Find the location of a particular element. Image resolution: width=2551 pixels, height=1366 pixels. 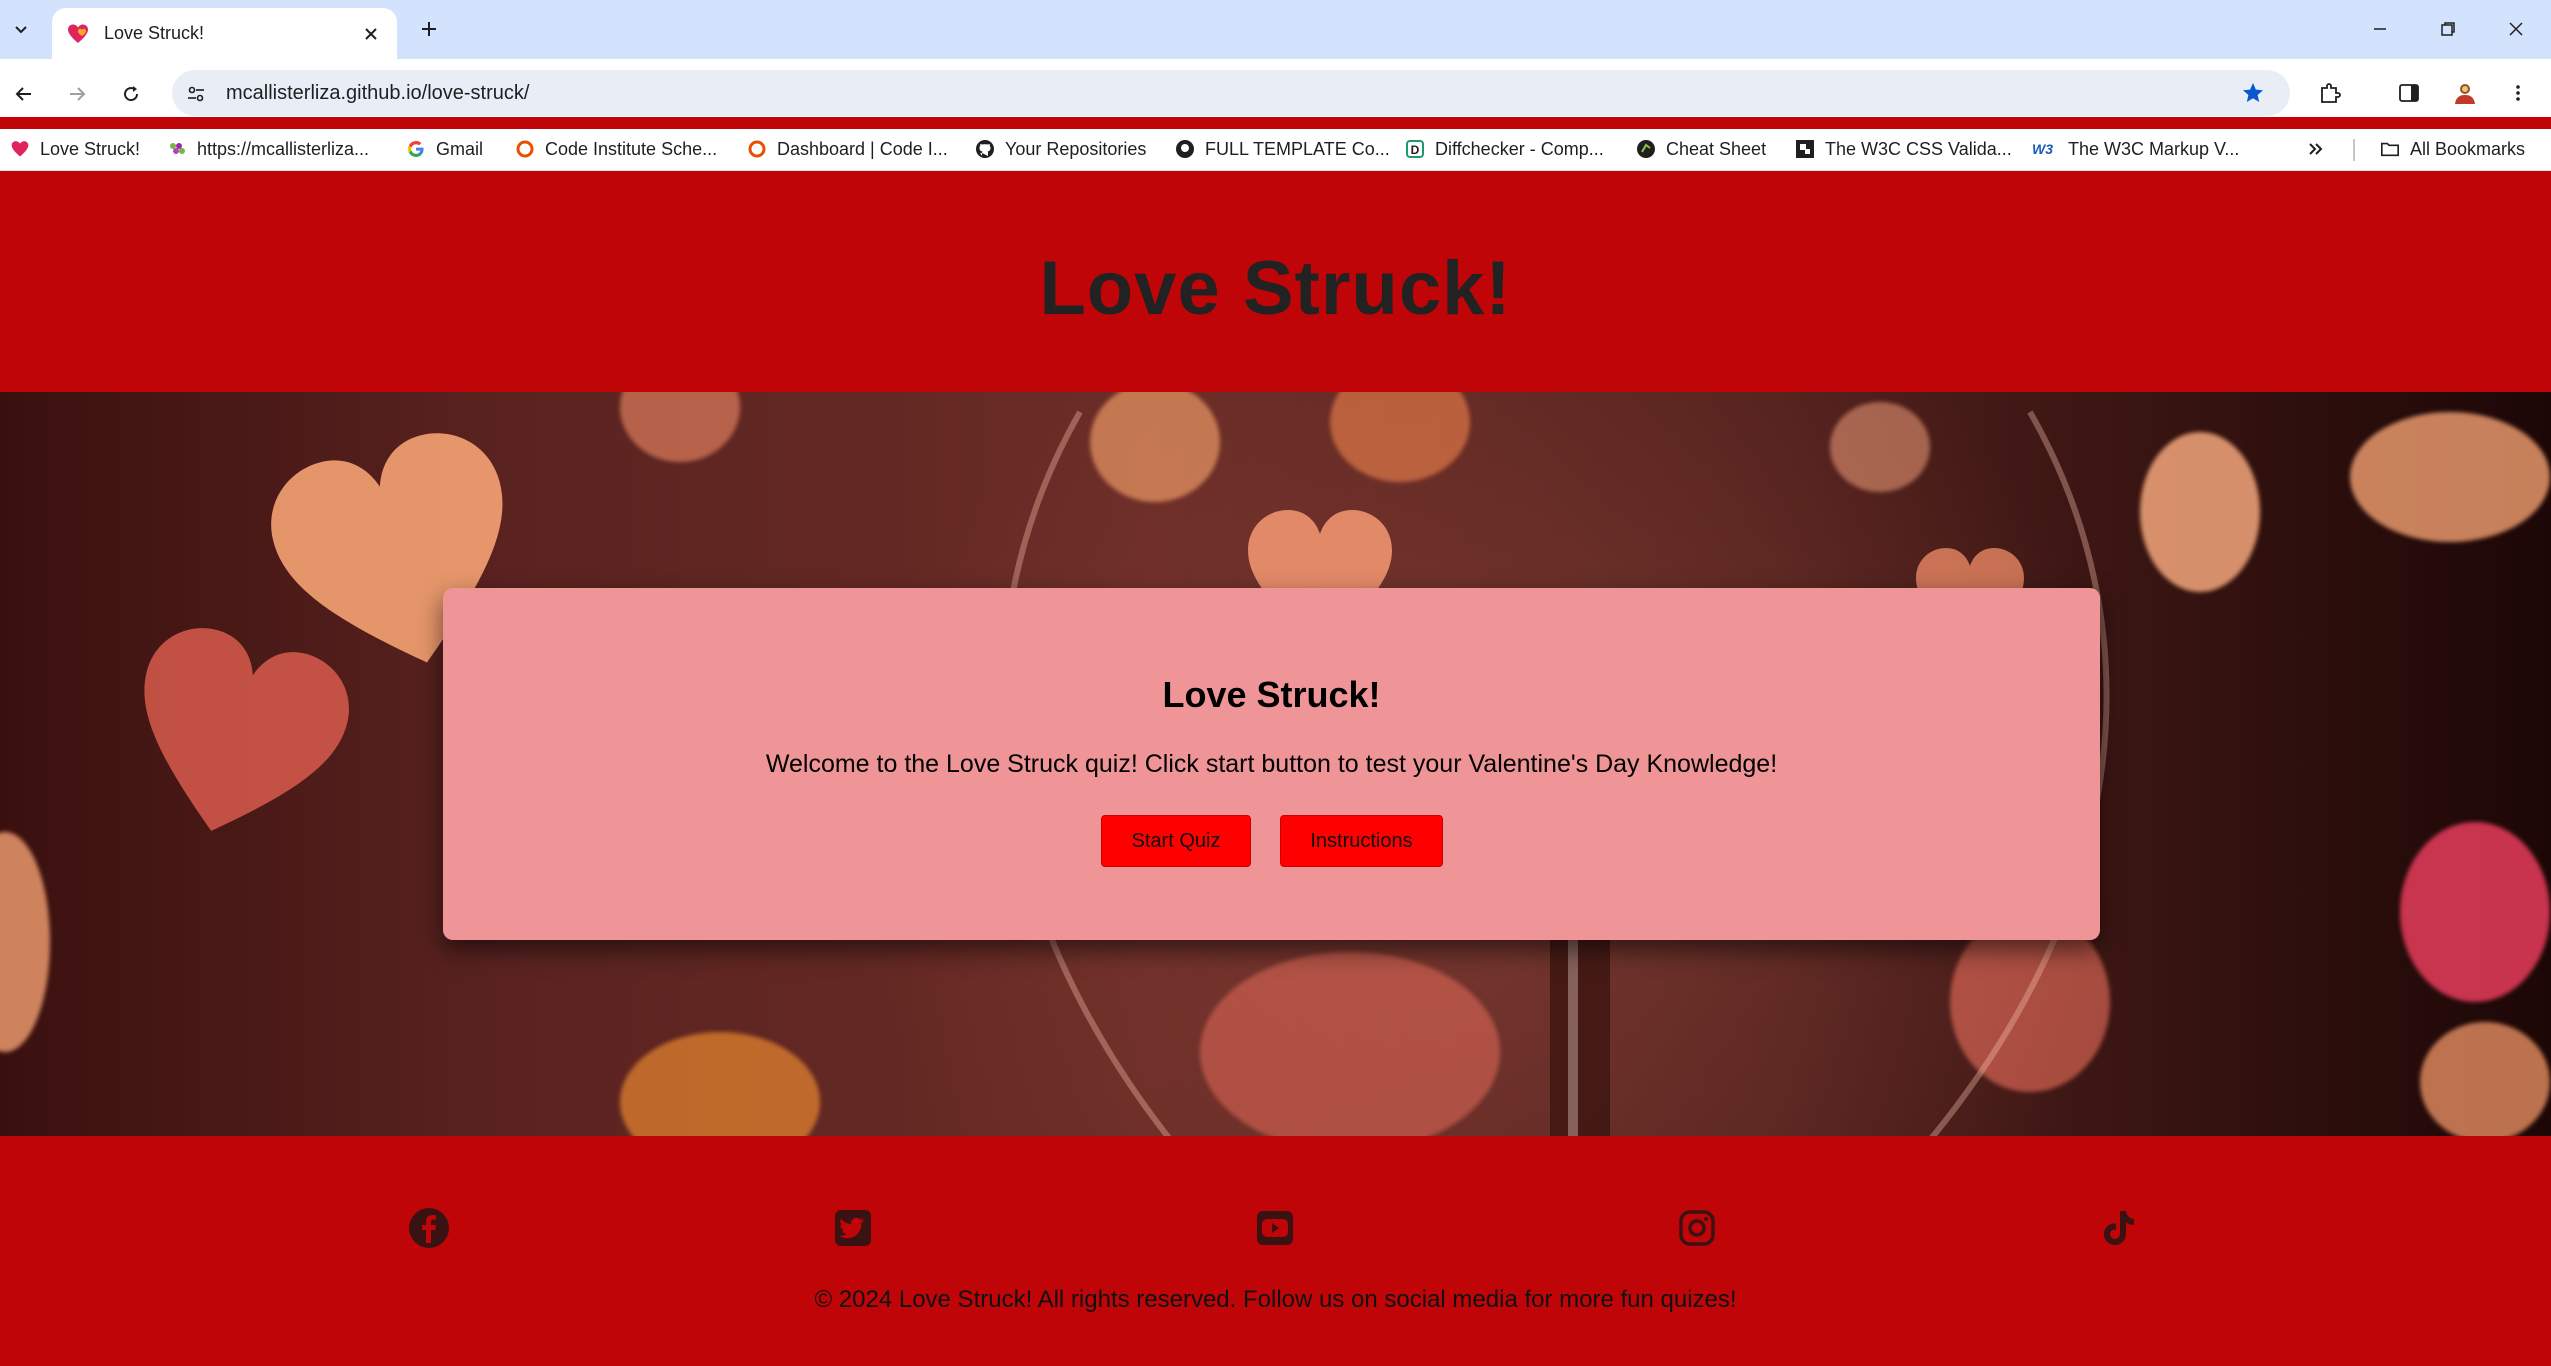

arrow-left-icon is located at coordinates (23, 94).